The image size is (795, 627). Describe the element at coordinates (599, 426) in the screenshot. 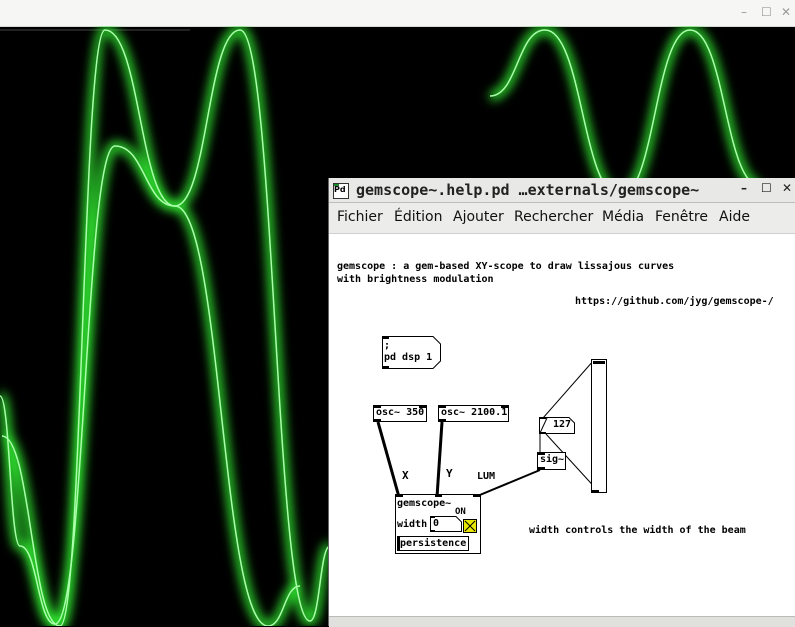

I see `lum-vertical-slider` at that location.